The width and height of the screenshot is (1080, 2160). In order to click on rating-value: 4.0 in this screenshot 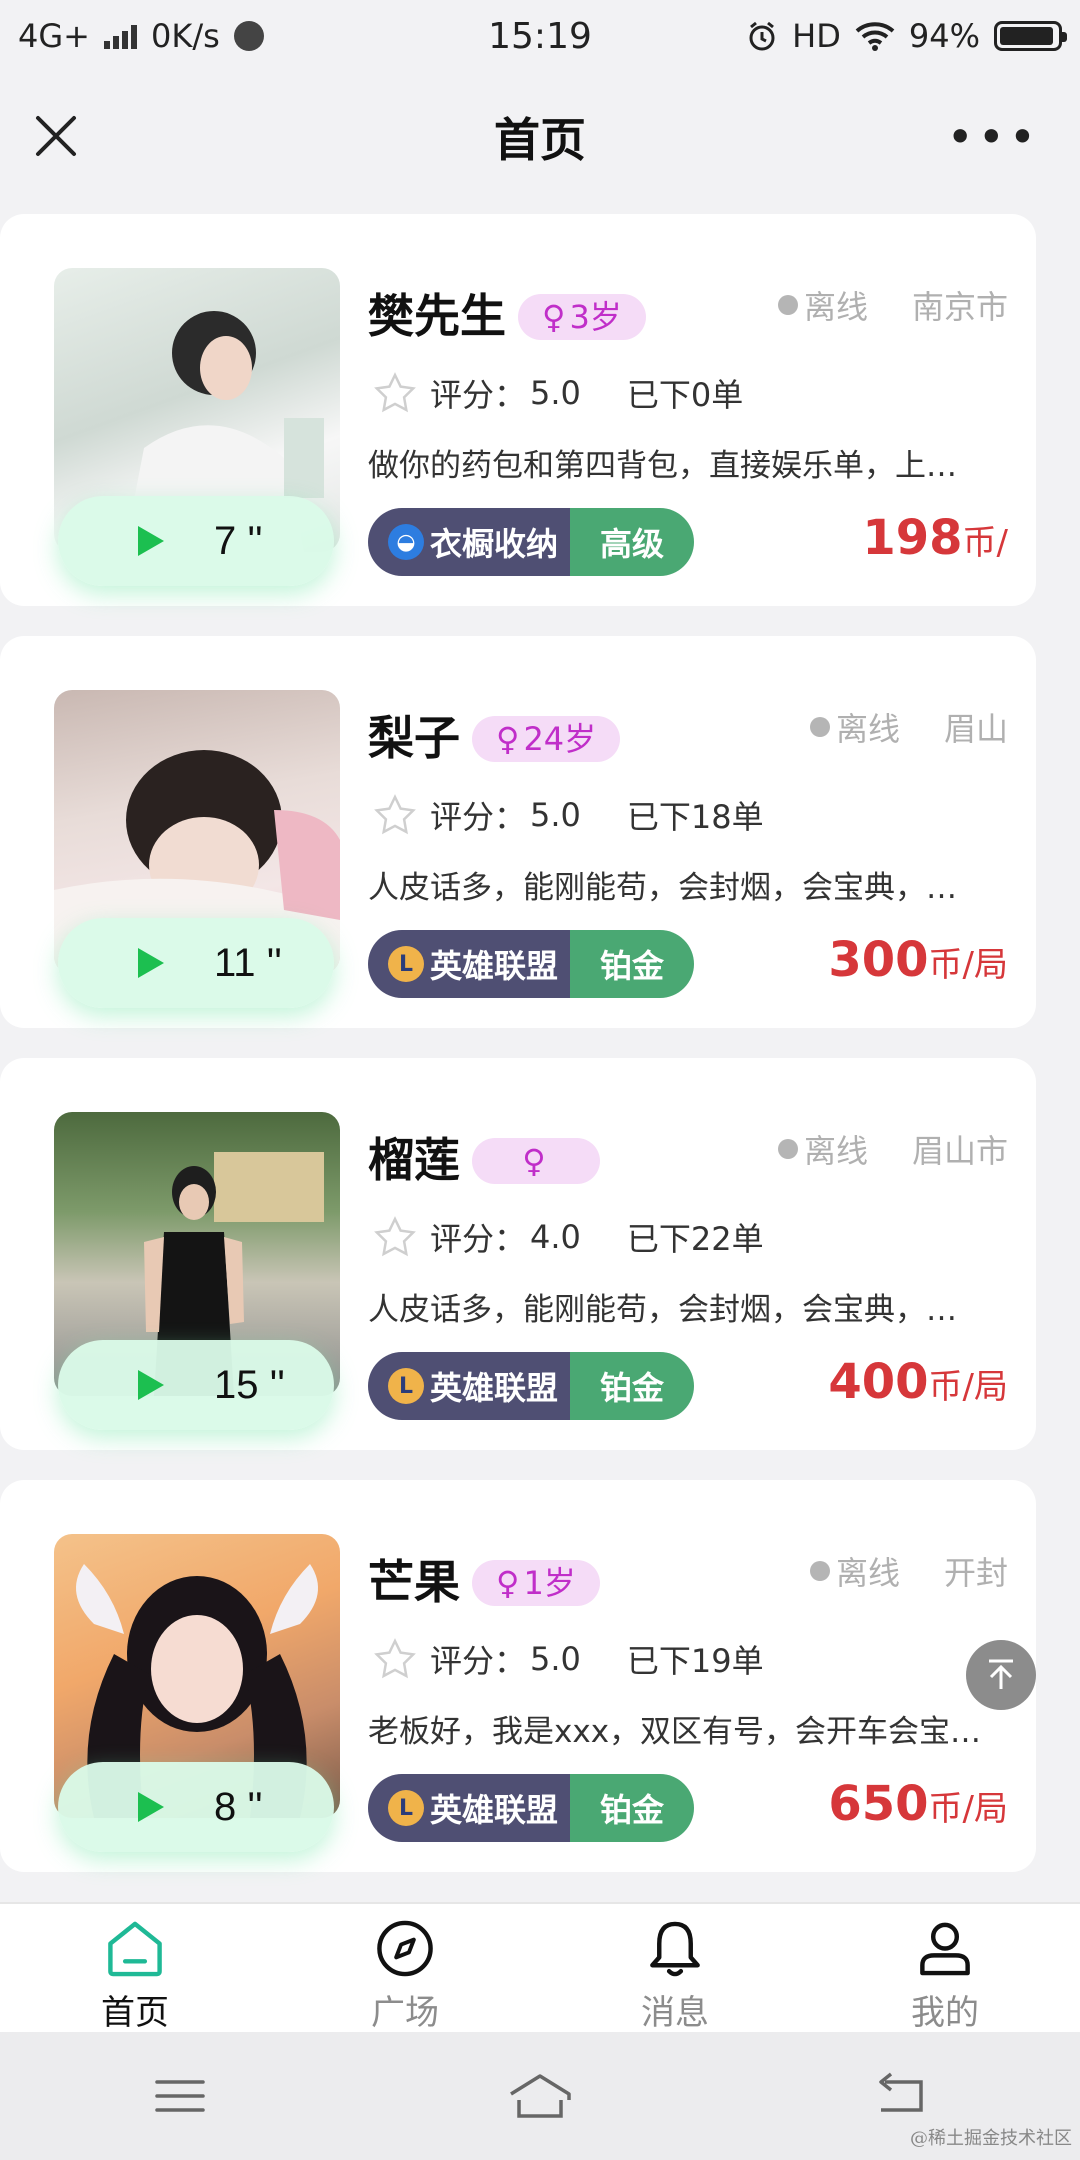, I will do `click(555, 1237)`.